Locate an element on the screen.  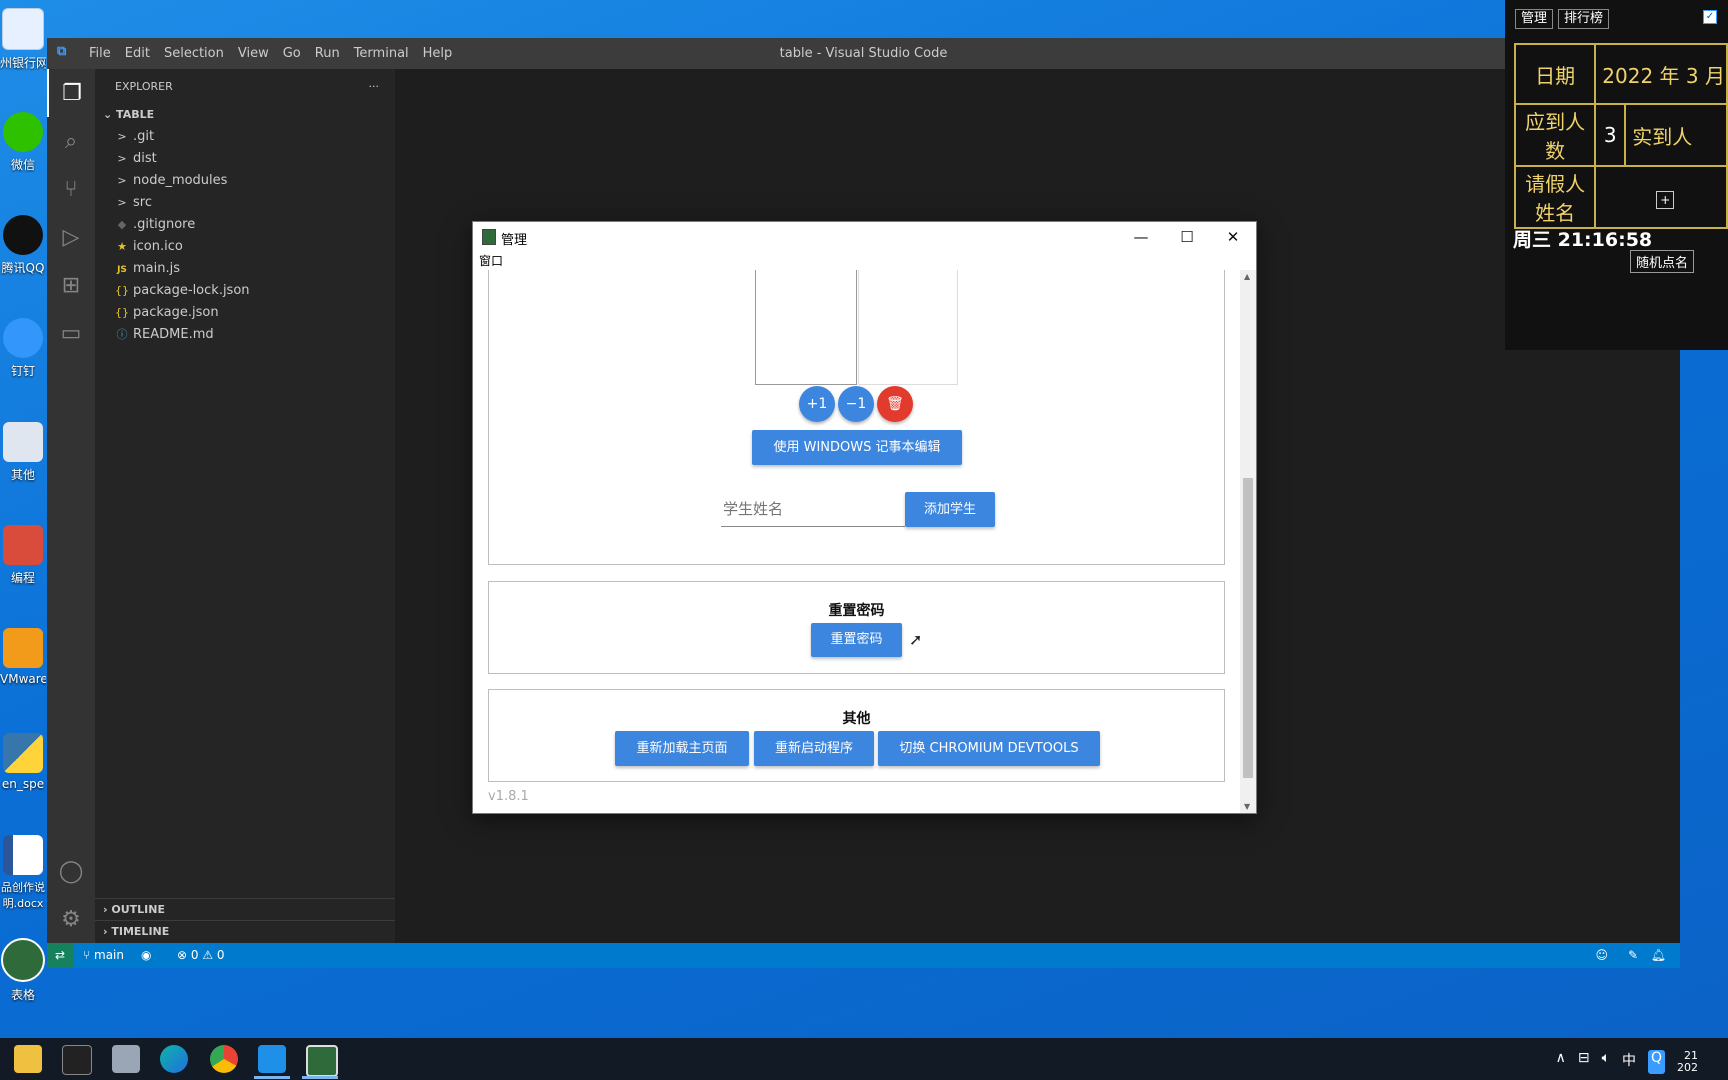
restart-app-button: 重新启动程序 is located at coordinates (814, 748).